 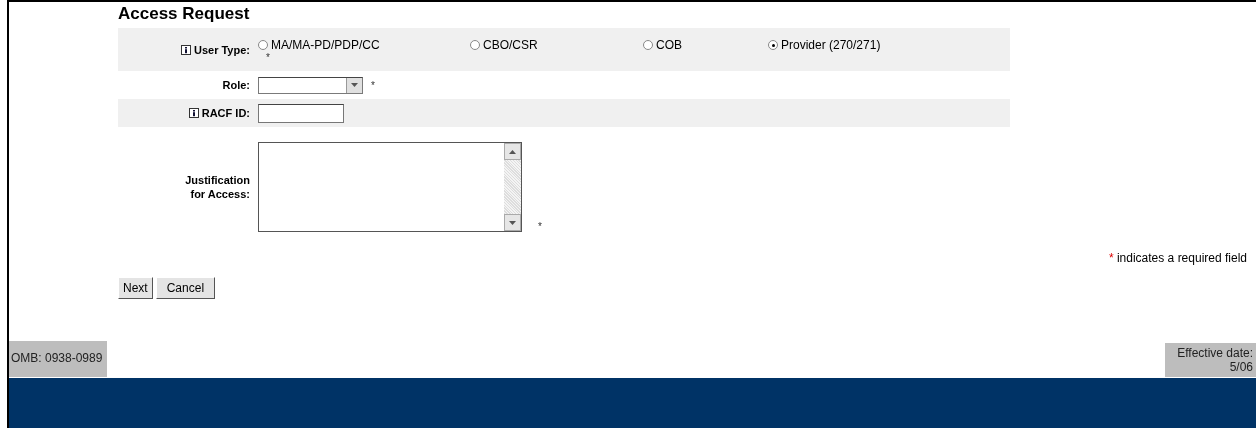 I want to click on radio-option: COB, so click(x=705, y=45).